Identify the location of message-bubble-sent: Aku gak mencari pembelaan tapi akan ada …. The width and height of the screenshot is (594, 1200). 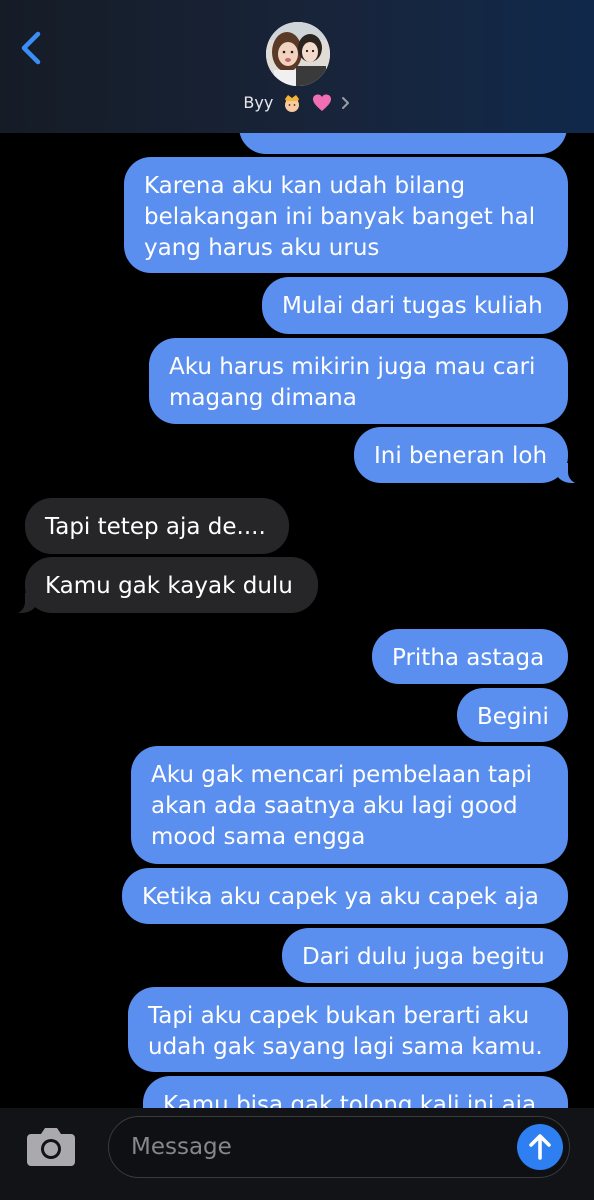
(349, 805).